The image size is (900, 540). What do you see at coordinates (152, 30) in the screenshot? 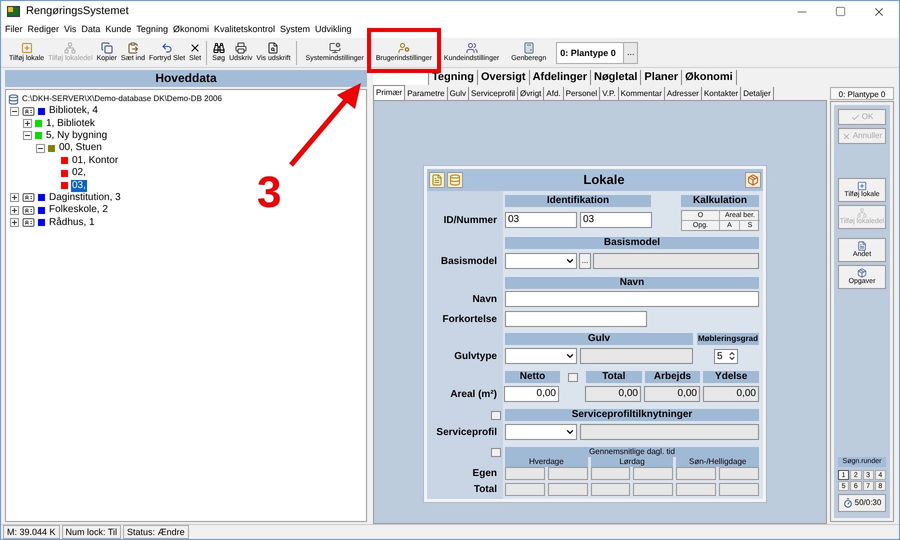
I see `menu-item: Tegning` at bounding box center [152, 30].